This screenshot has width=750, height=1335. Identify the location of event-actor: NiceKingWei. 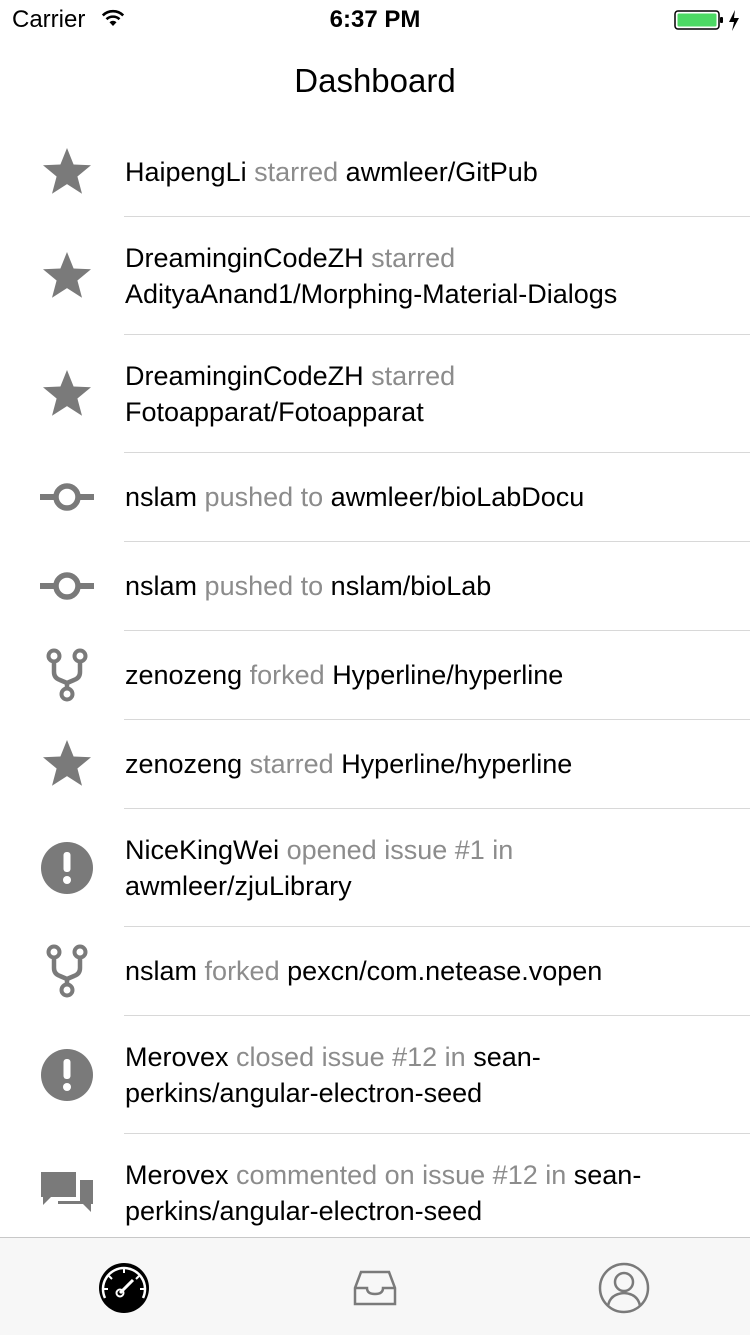
(202, 849).